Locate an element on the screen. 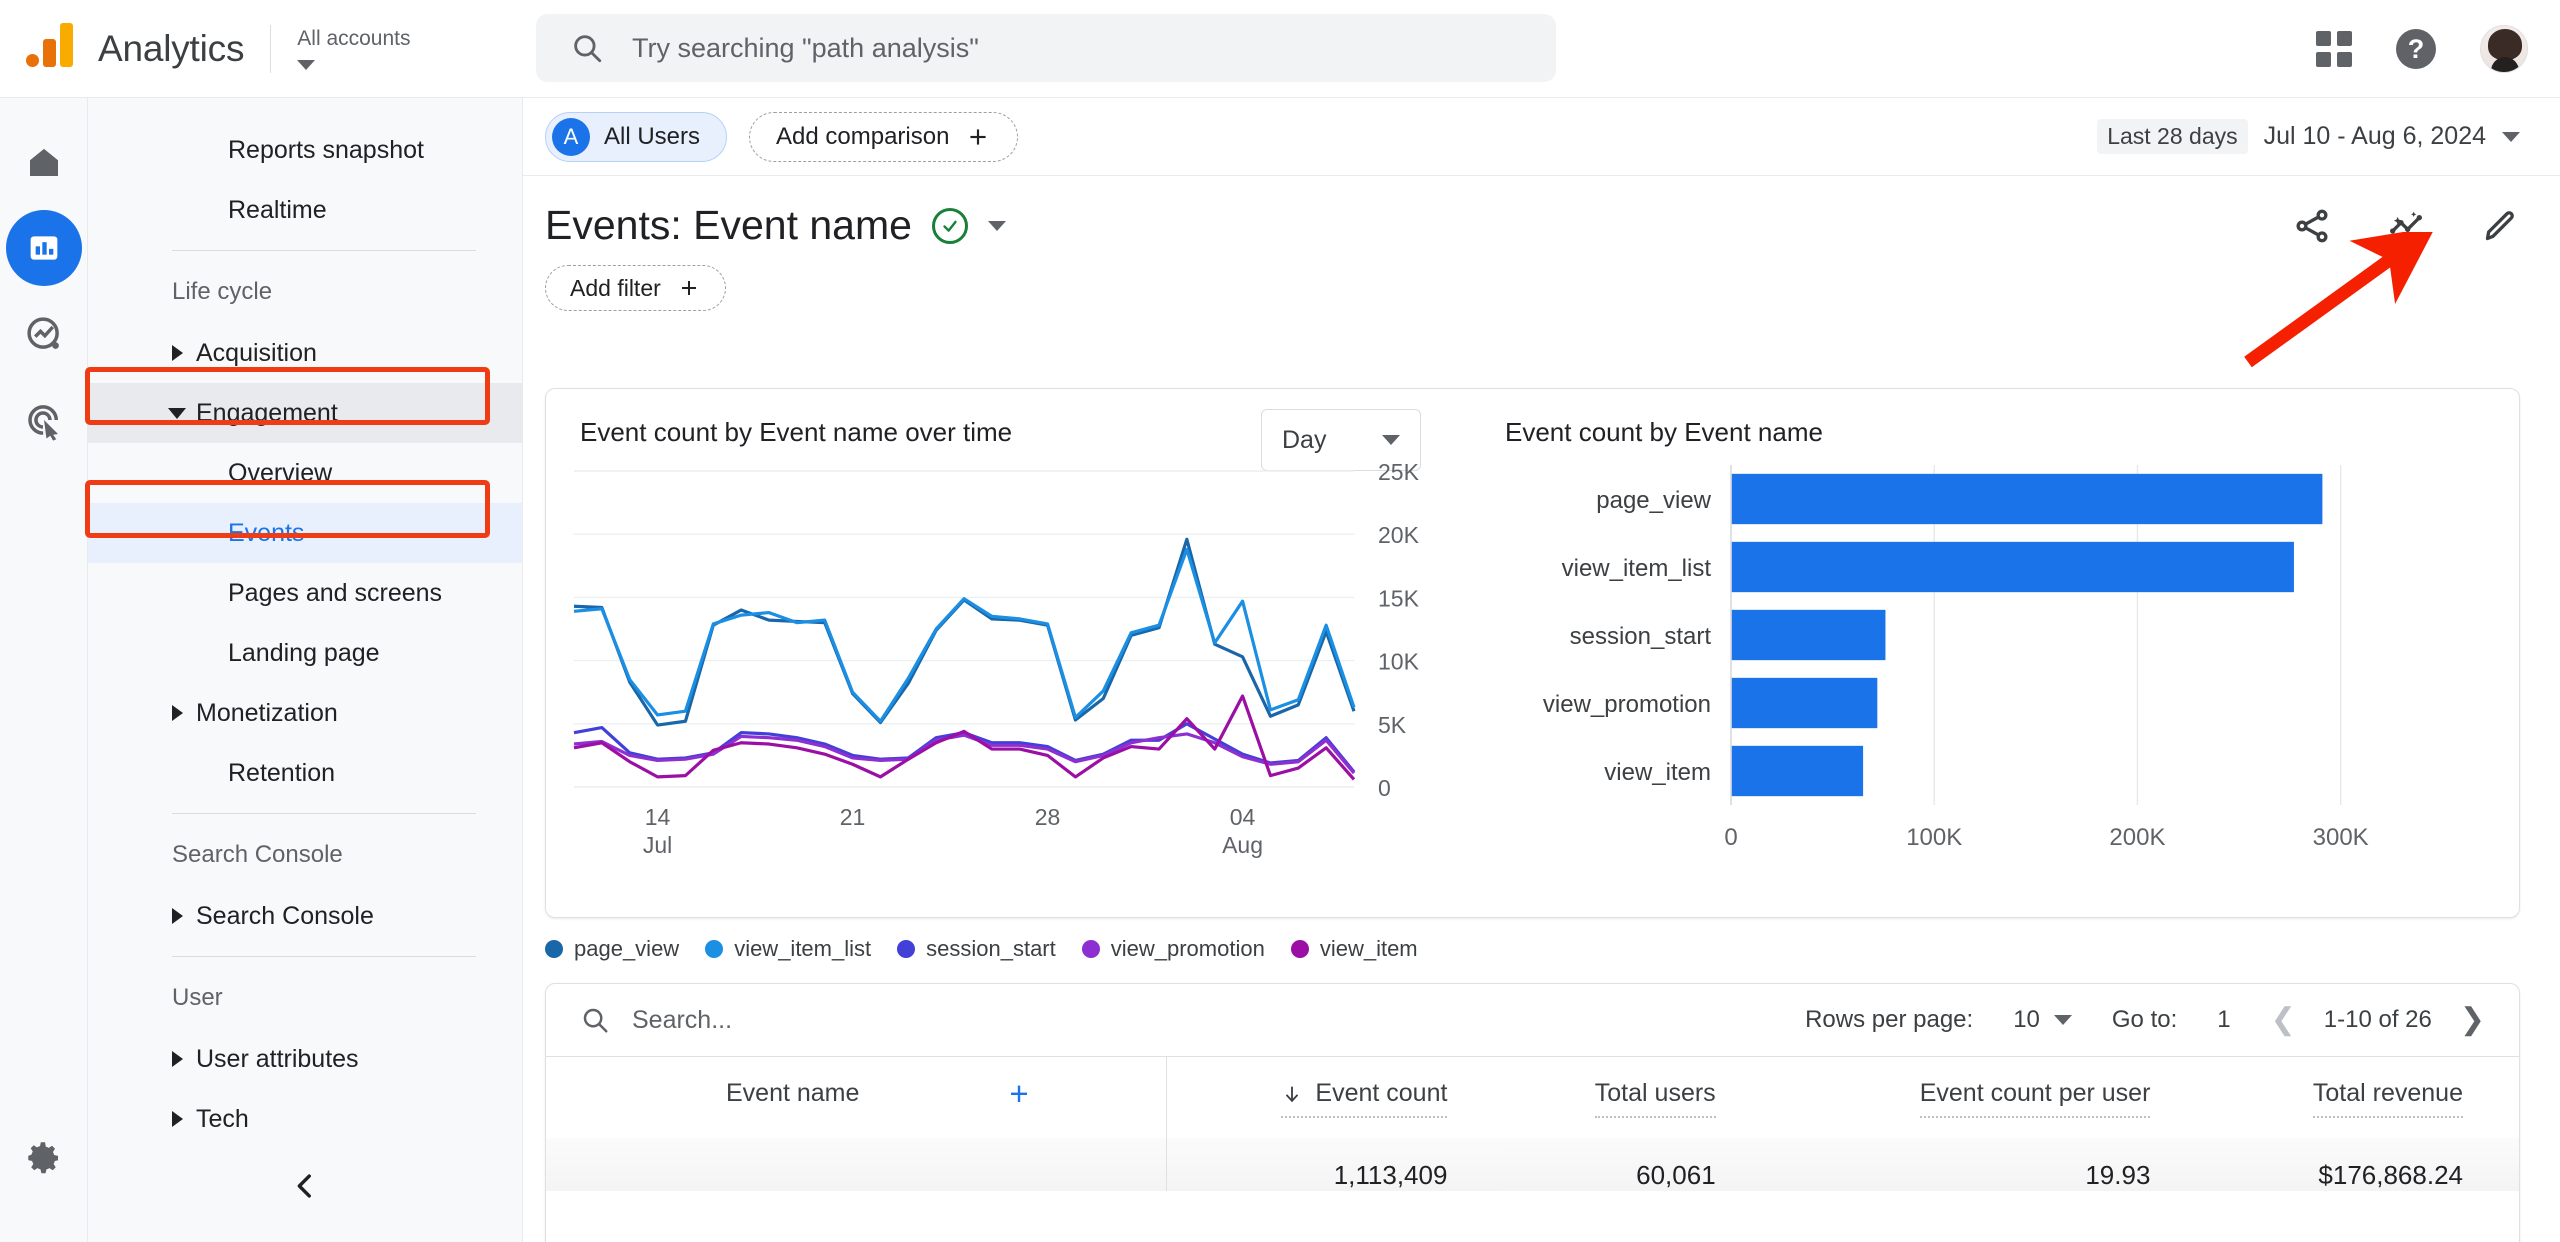  column-header-event-name: Event name + is located at coordinates (856, 1097).